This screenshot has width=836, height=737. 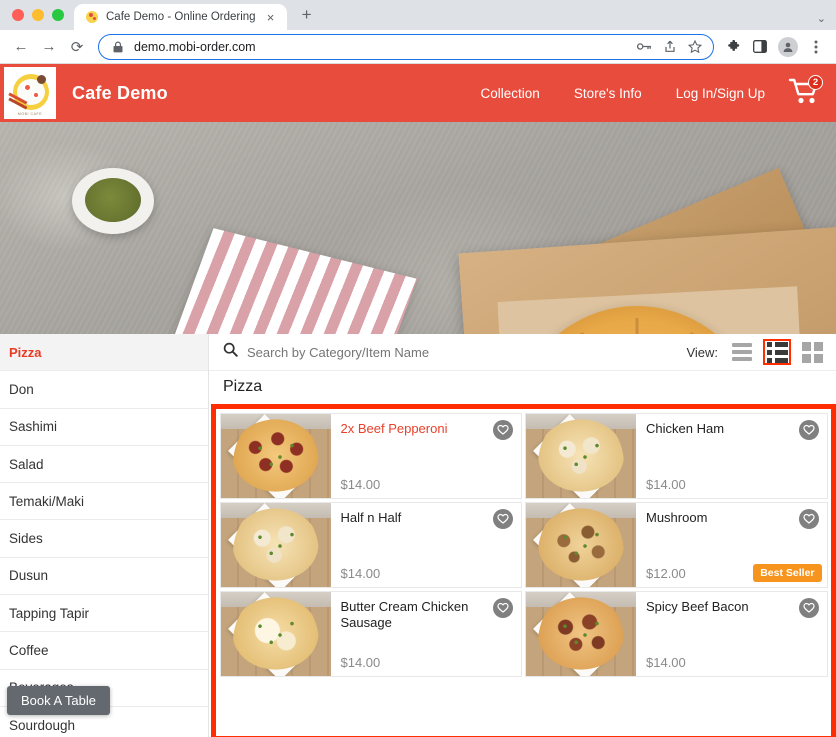 I want to click on header-nav: Collection Store's Info Log In/Sign Up 2, so click(x=650, y=92).